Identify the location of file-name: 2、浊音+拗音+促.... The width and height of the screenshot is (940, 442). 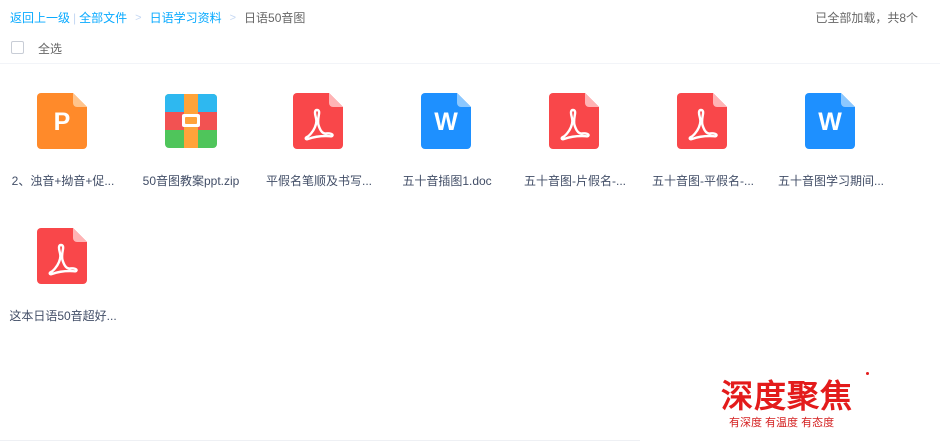
(63, 180).